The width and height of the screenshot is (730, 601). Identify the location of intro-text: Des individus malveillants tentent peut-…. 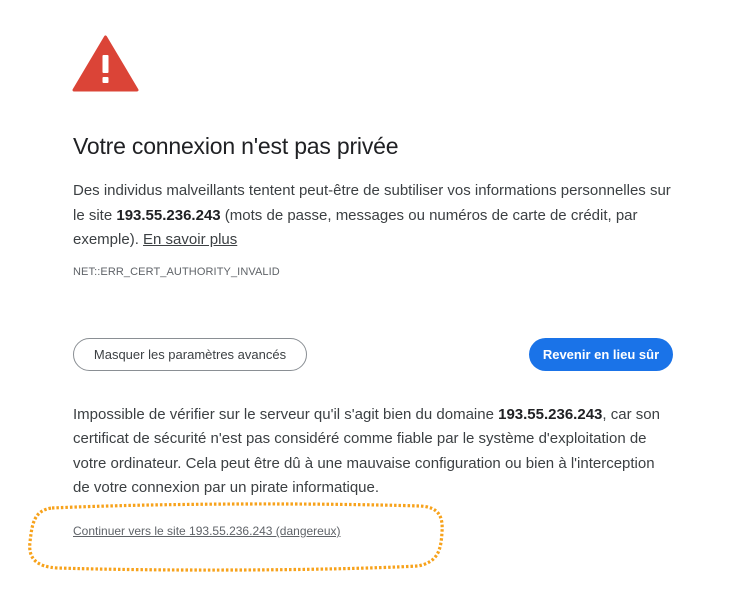
(378, 216).